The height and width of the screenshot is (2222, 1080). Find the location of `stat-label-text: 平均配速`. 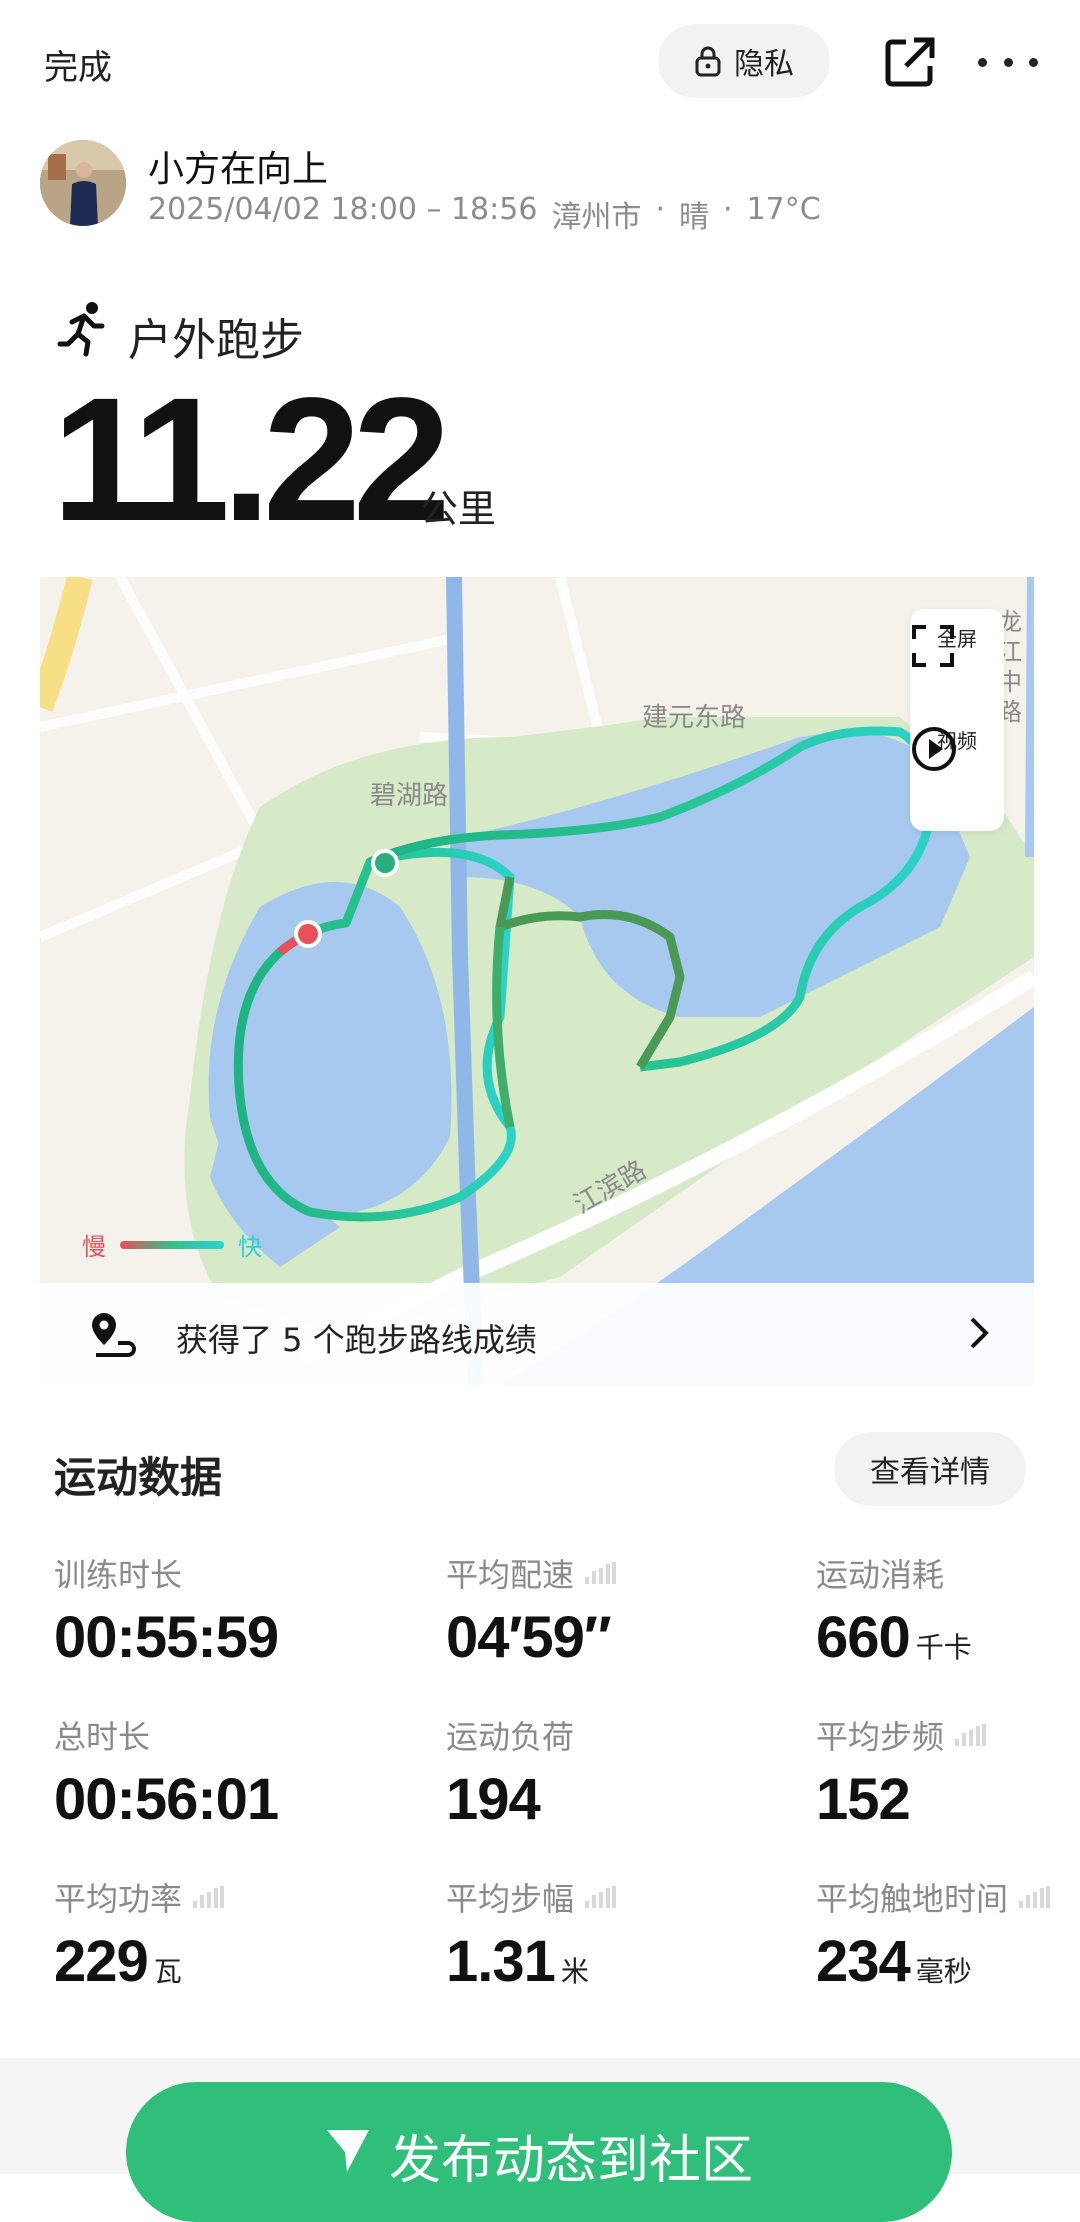

stat-label-text: 平均配速 is located at coordinates (510, 1575).